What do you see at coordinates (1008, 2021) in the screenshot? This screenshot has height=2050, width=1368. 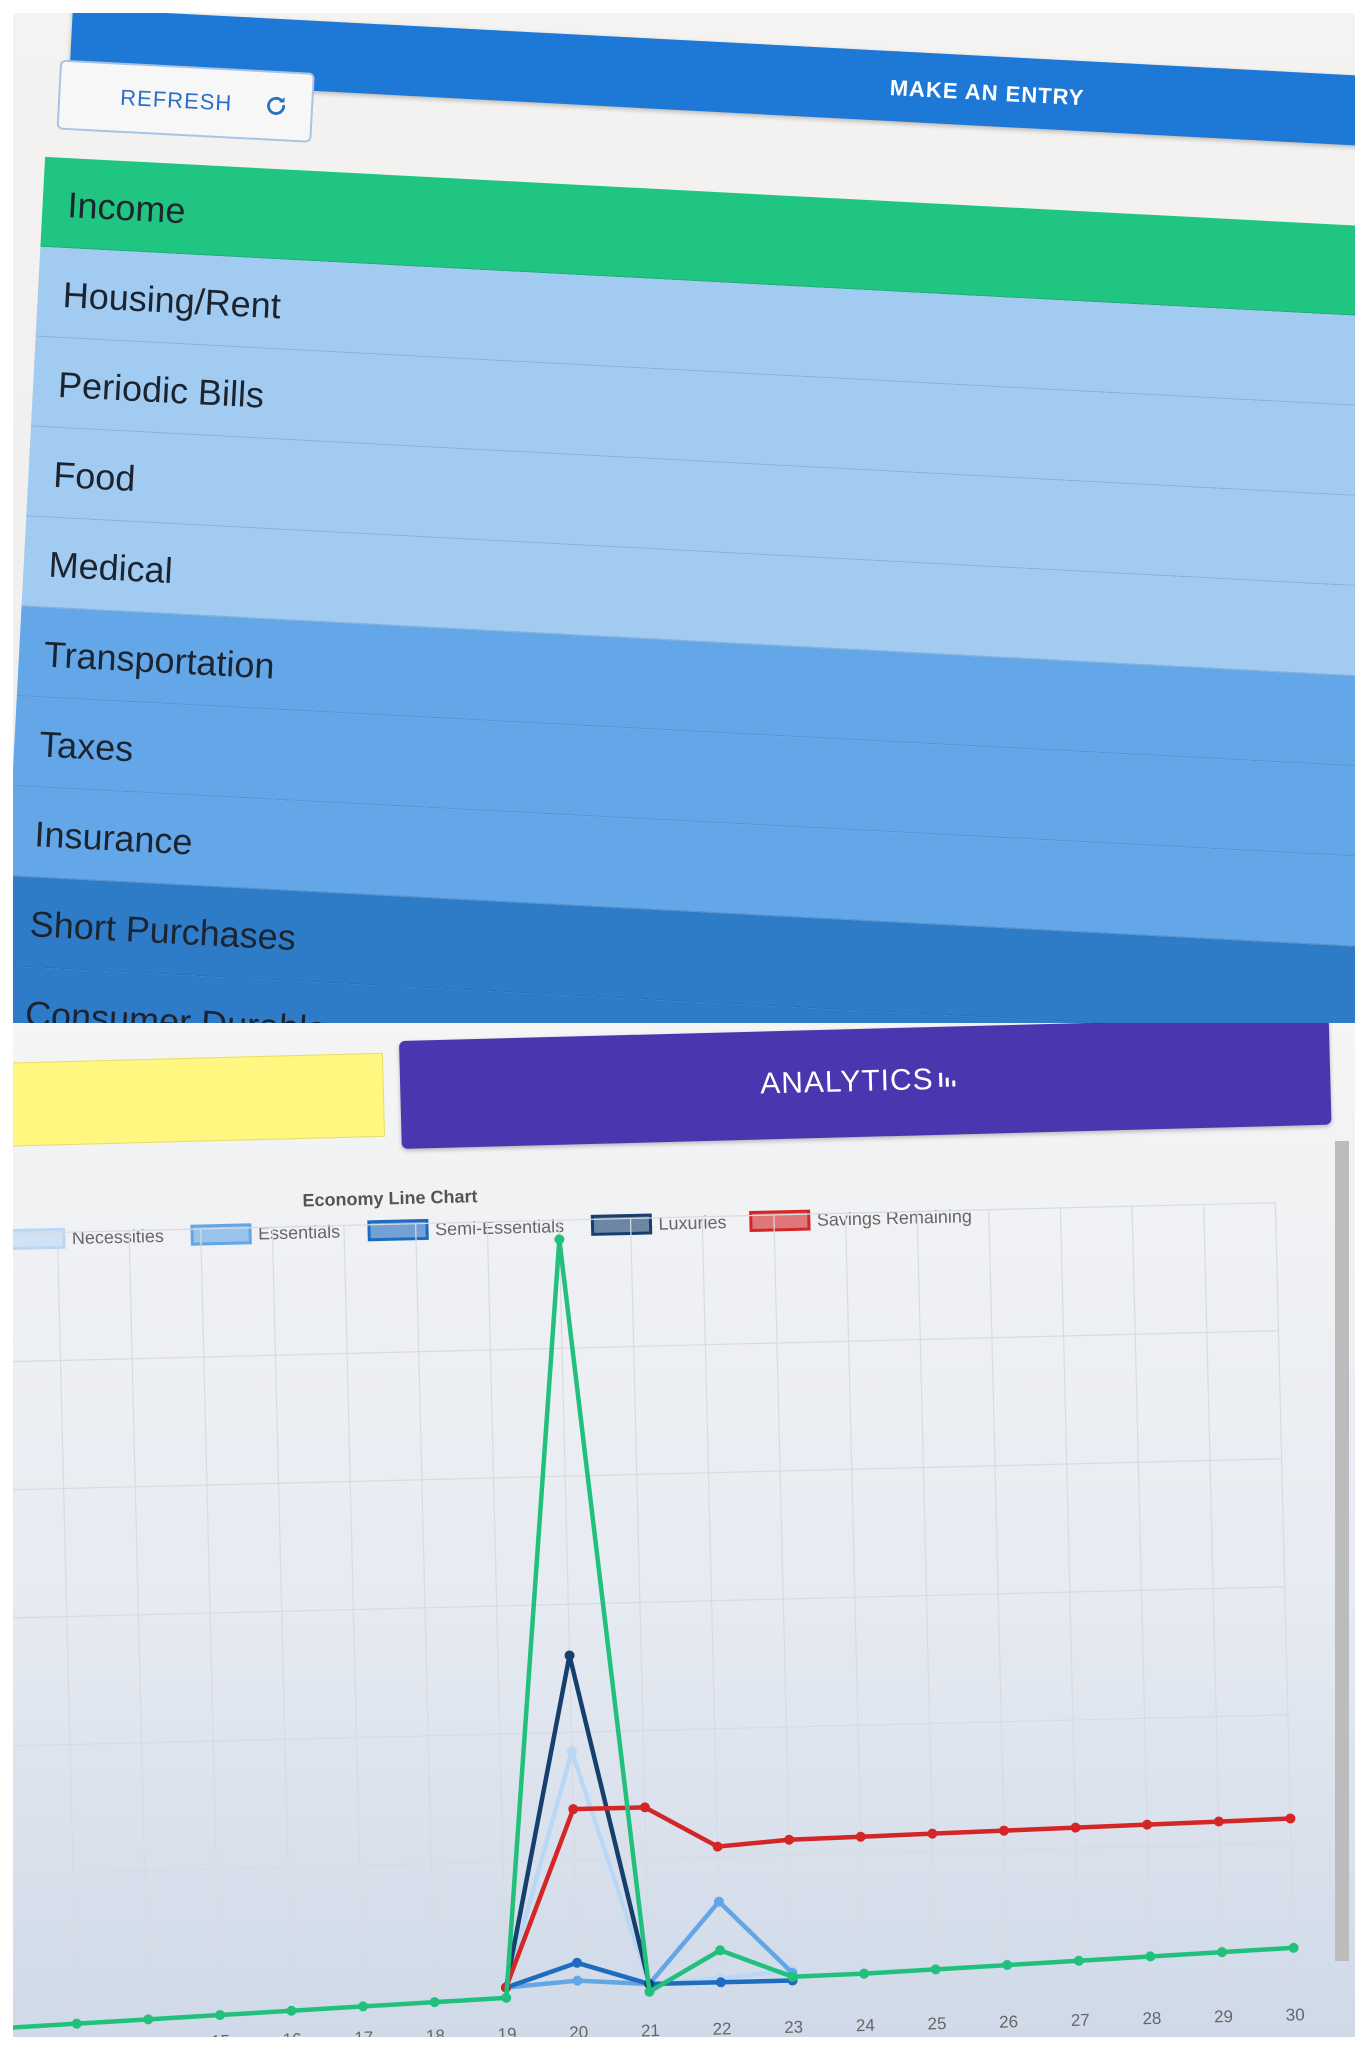 I see `x-tick-label: 26` at bounding box center [1008, 2021].